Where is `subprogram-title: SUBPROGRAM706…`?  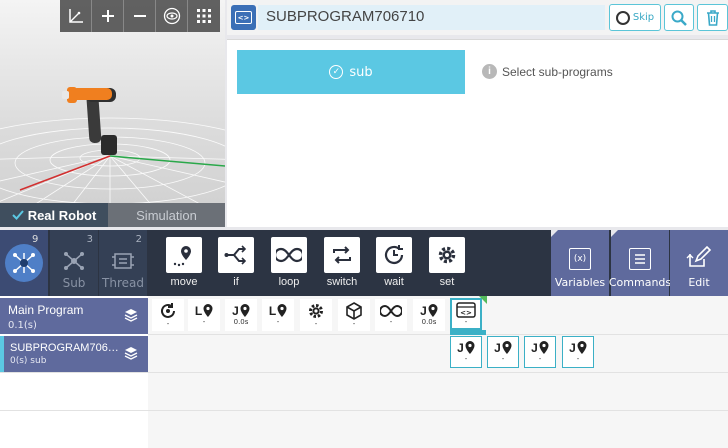 subprogram-title: SUBPROGRAM706… is located at coordinates (64, 348).